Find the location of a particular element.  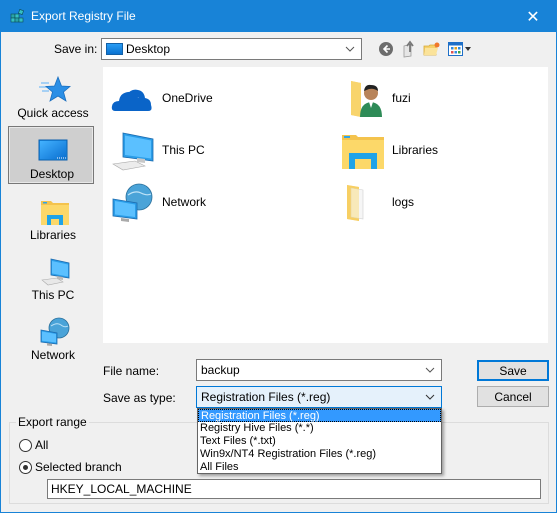

file-label: This PC is located at coordinates (183, 150).